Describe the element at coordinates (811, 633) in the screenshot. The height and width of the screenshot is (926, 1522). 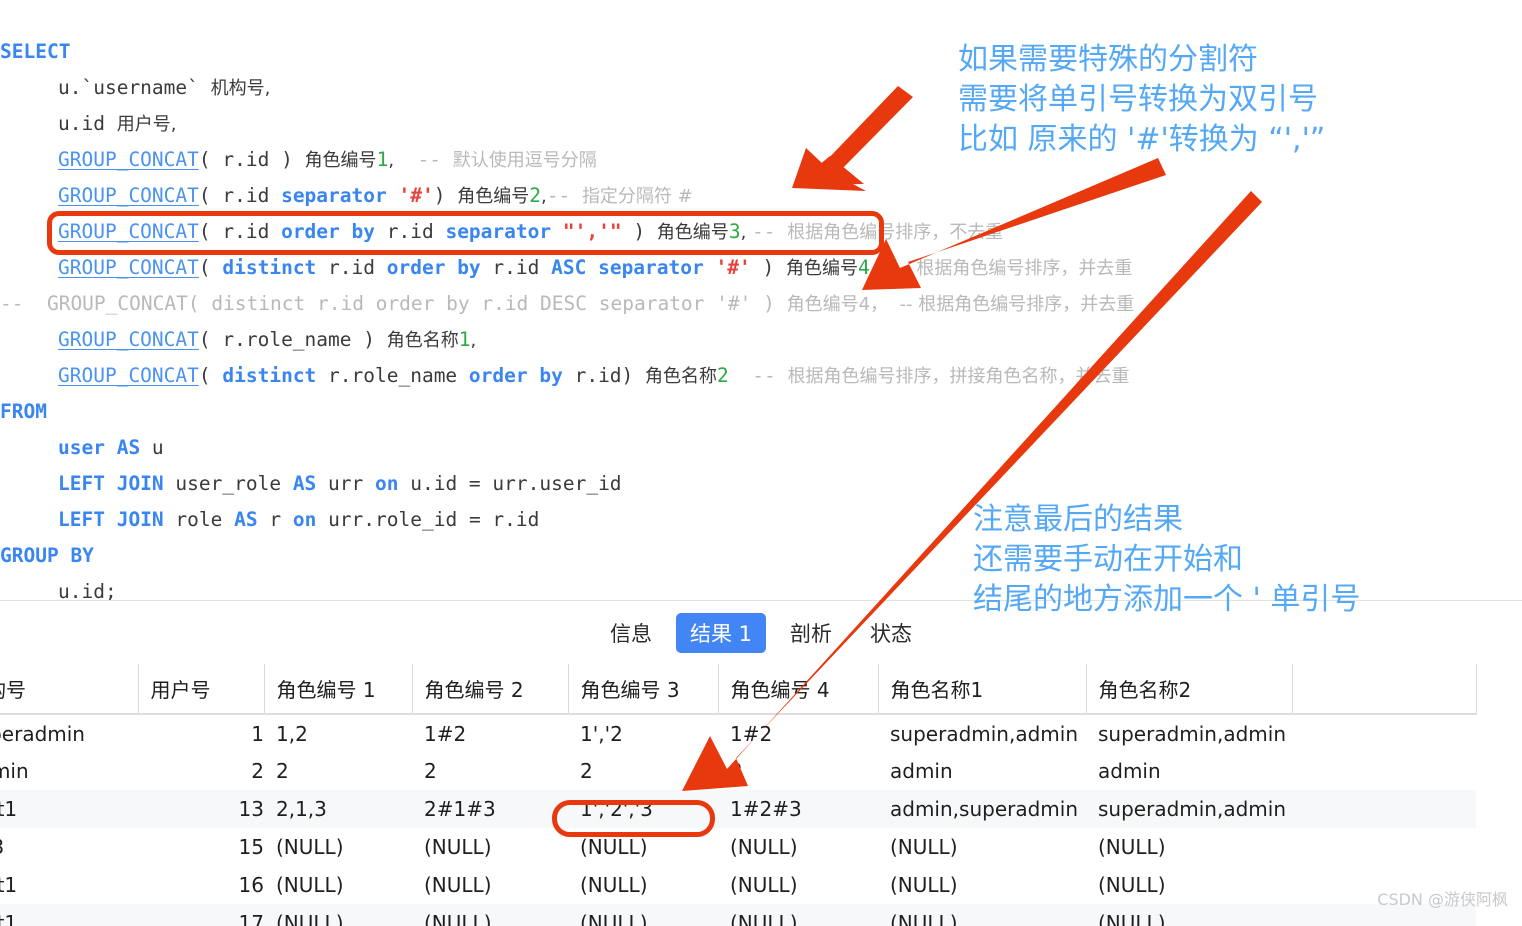
I see `tab-2: 剖析` at that location.